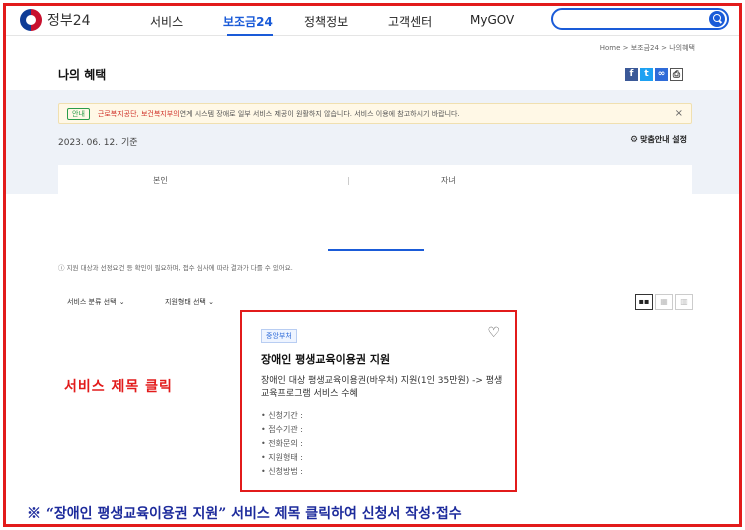  I want to click on list-item: • 신청기간 :, so click(282, 415).